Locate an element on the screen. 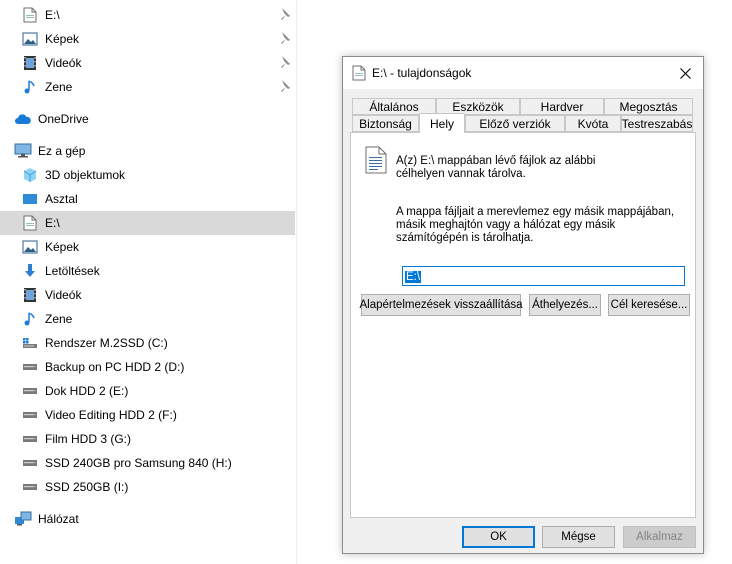  apply-button: Alkalmaz is located at coordinates (659, 537).